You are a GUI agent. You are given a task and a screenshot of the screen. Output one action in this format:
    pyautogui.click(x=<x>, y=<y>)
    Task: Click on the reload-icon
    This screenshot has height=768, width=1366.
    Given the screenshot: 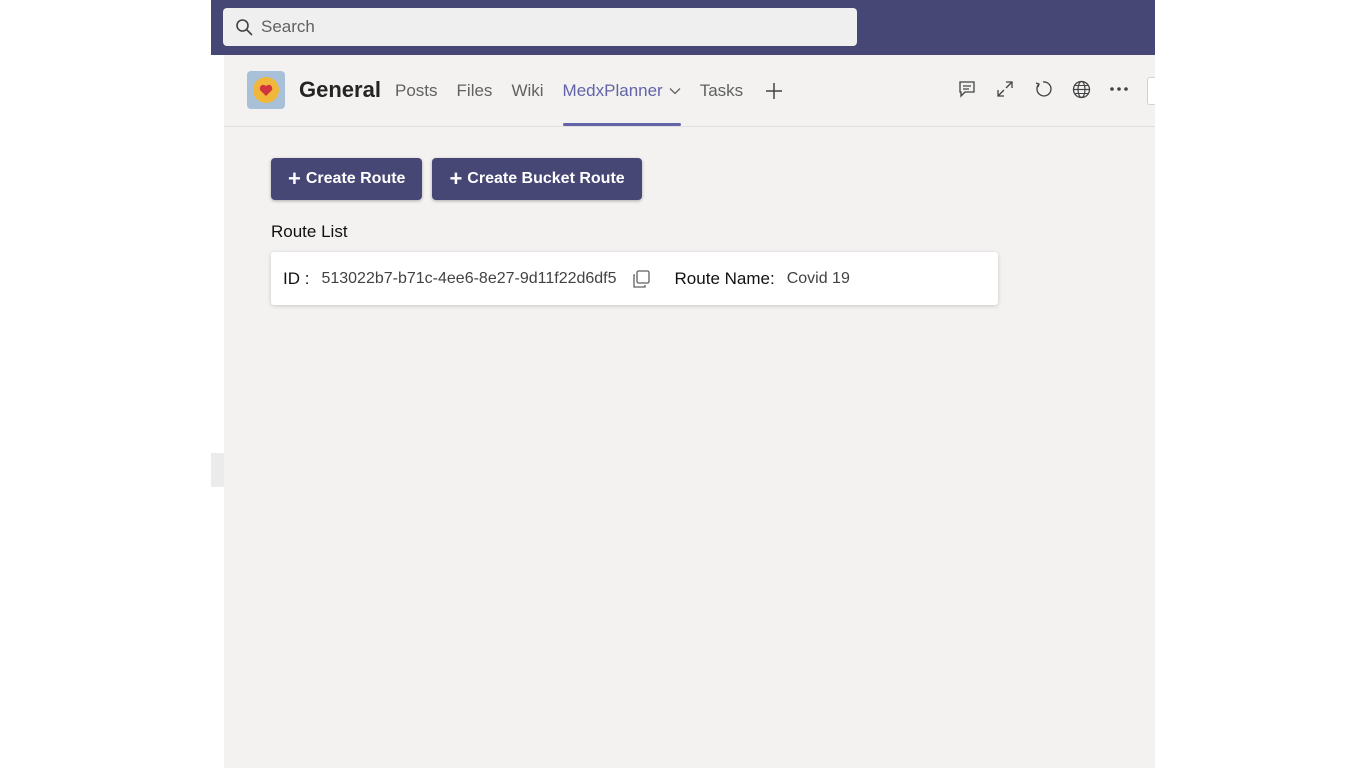 What is the action you would take?
    pyautogui.click(x=1043, y=89)
    